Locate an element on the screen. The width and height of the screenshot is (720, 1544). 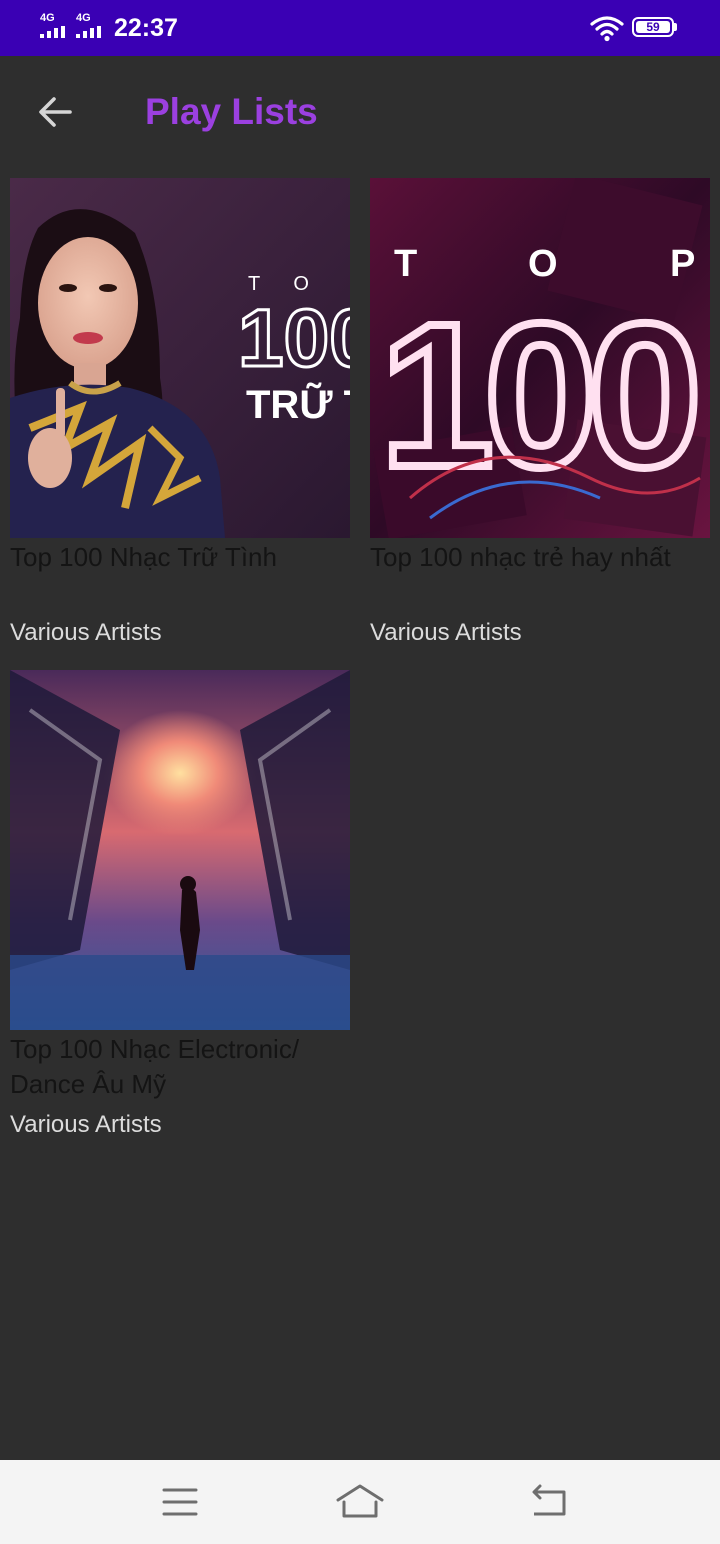
back-icon is located at coordinates (549, 1500).